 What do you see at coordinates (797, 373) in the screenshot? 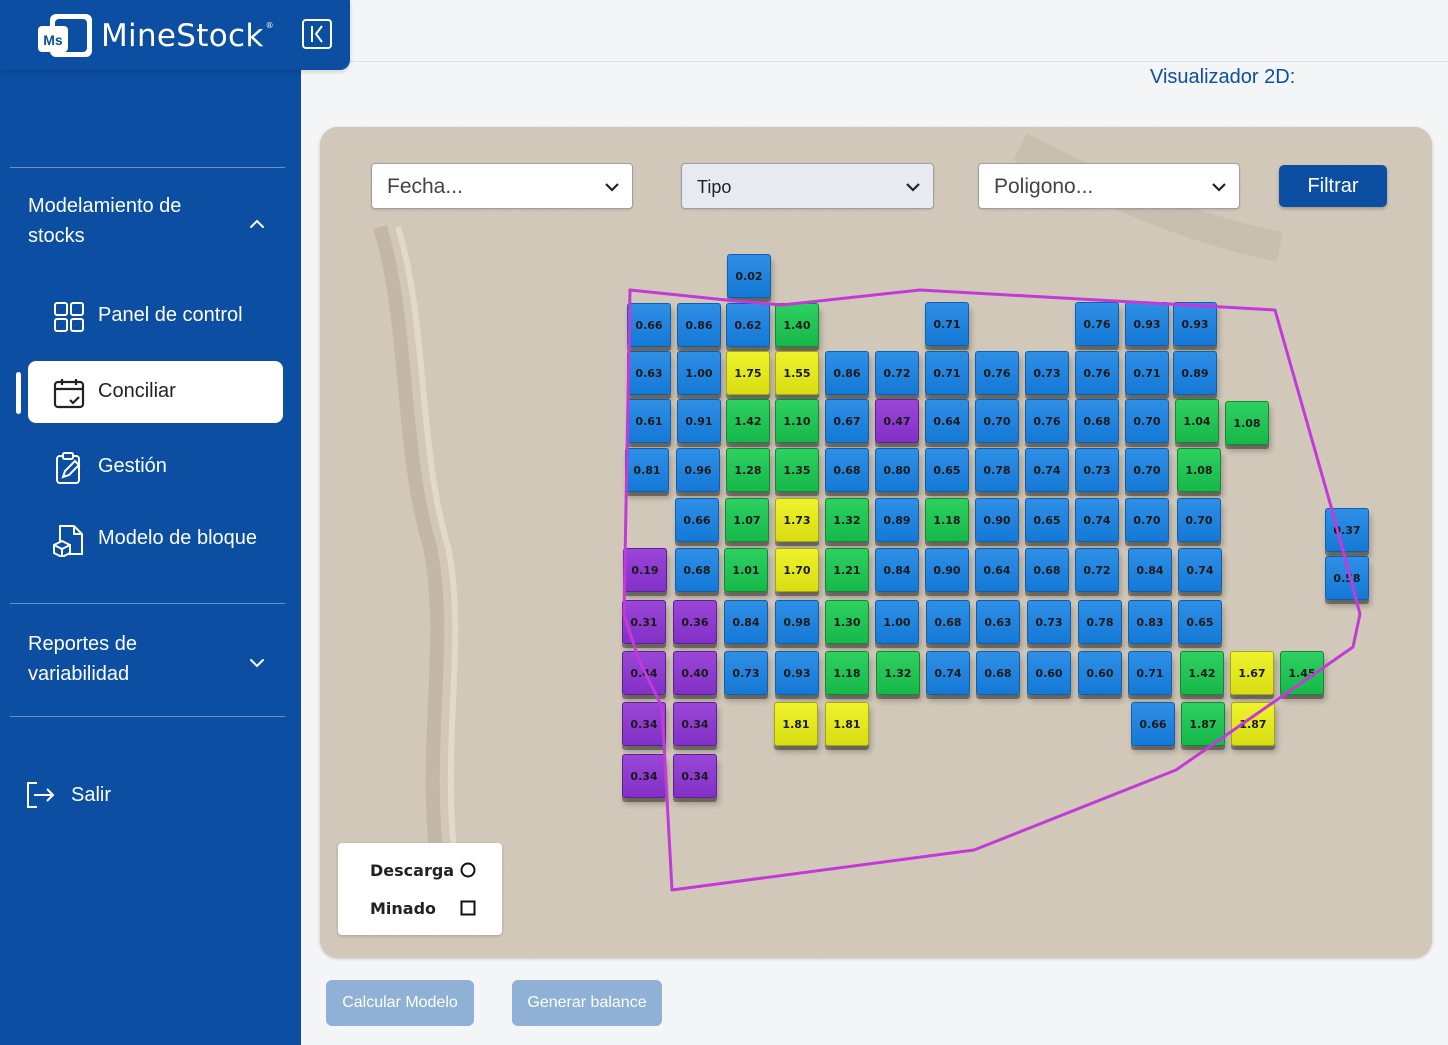
I see `model-block: 1.55` at bounding box center [797, 373].